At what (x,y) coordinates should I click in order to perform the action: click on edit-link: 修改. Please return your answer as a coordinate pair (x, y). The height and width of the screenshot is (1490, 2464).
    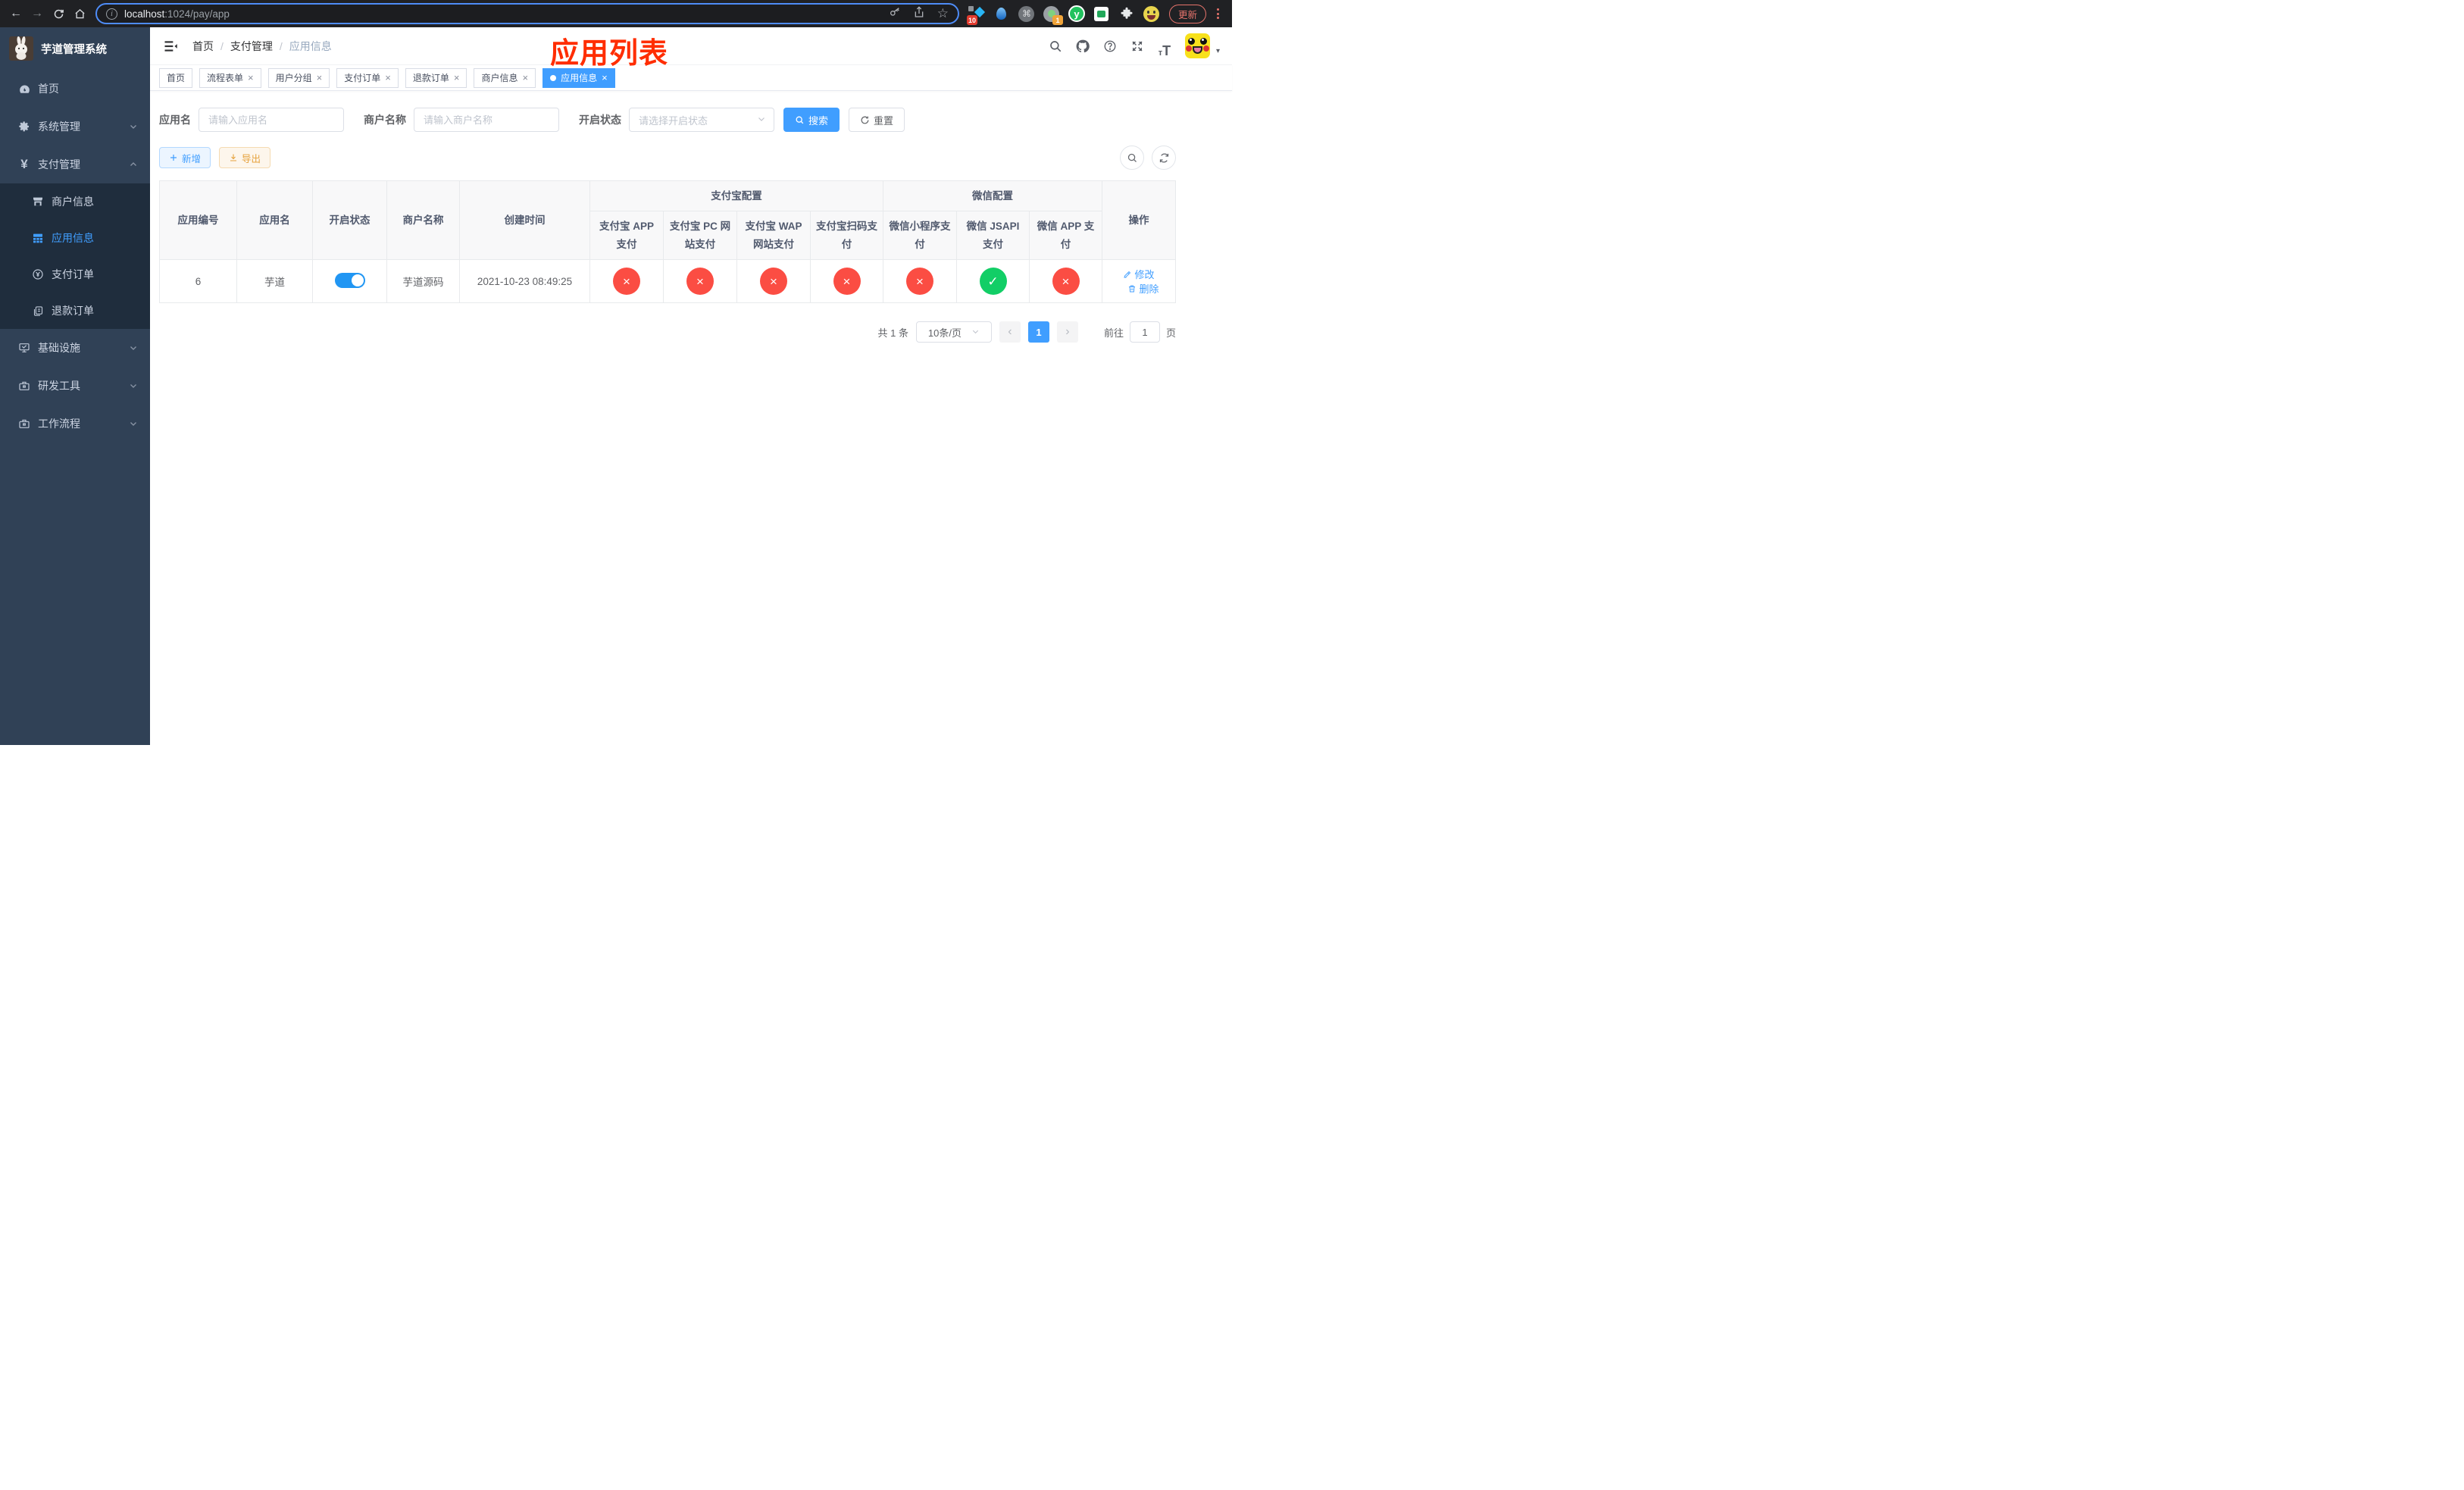
    Looking at the image, I should click on (1139, 274).